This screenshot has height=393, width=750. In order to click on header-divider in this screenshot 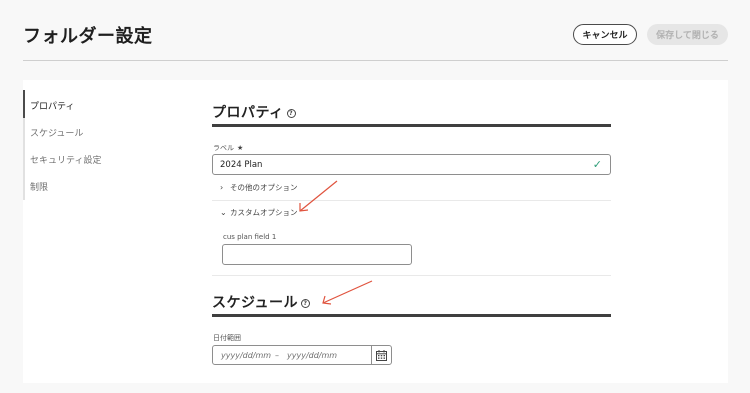, I will do `click(375, 60)`.